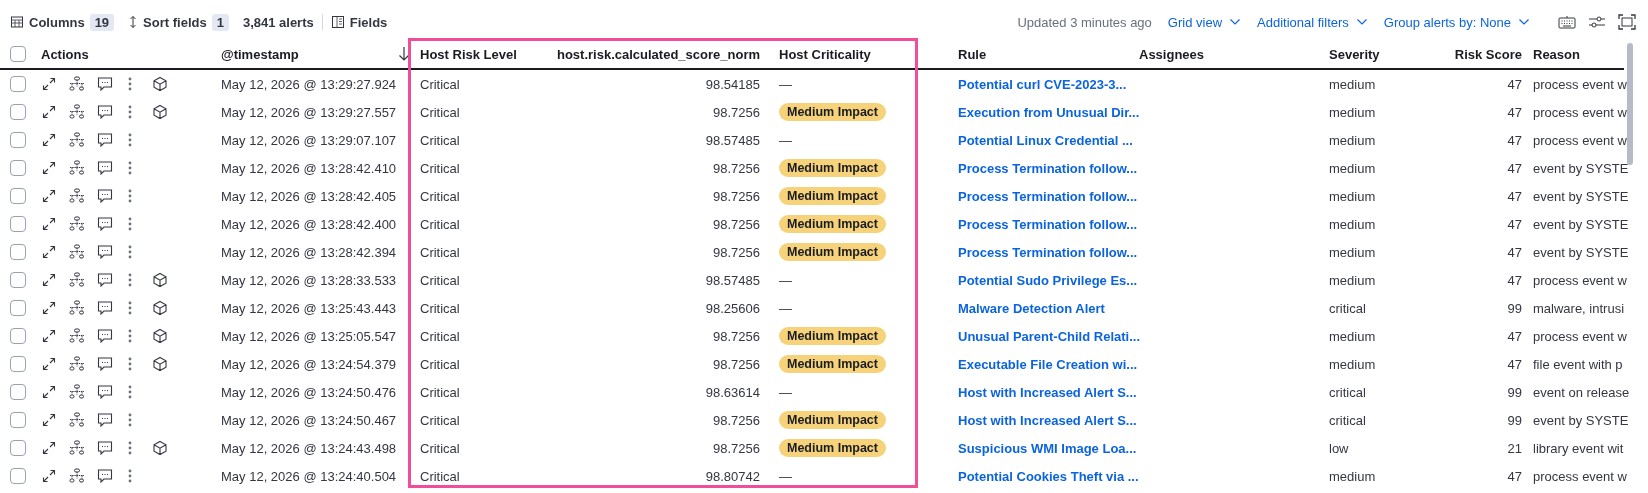 This screenshot has height=493, width=1648. What do you see at coordinates (1204, 22) in the screenshot?
I see `menu-button: Grid view` at bounding box center [1204, 22].